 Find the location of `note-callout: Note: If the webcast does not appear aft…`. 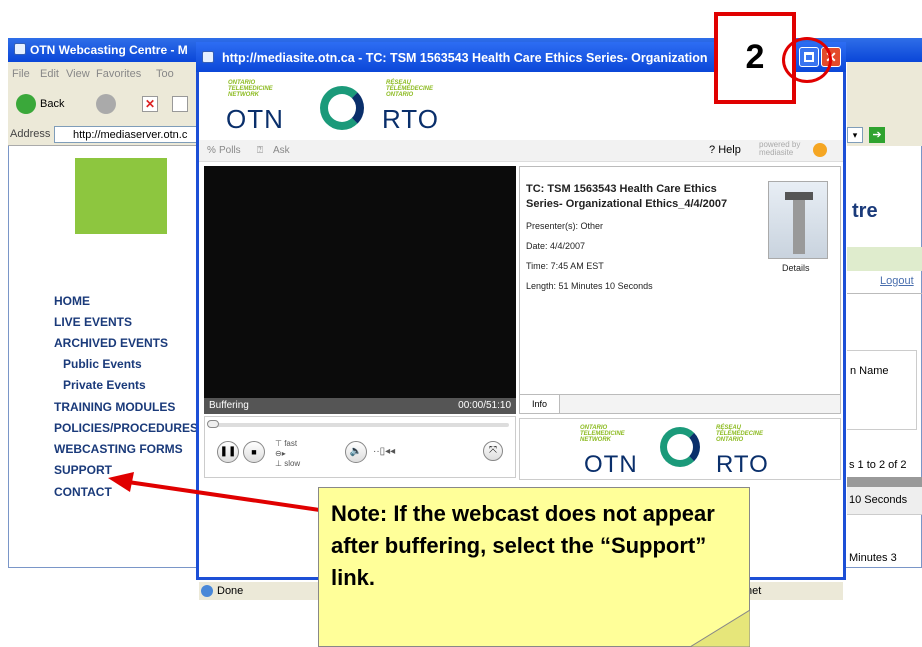

note-callout: Note: If the webcast does not appear aft… is located at coordinates (534, 567).